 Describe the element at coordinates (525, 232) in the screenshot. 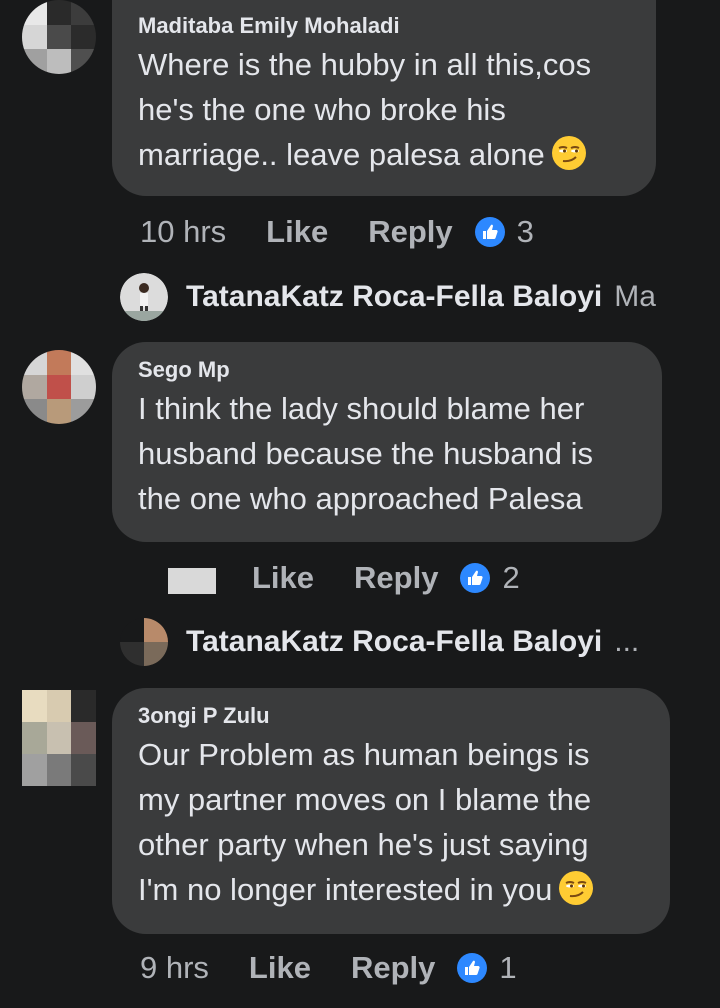

I see `reaction-count: 3` at that location.